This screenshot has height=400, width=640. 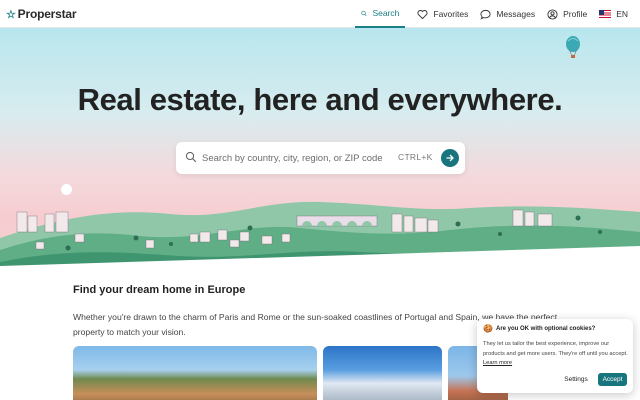 I want to click on main-nav: Search Favorites Messages Profile EN, so click(x=497, y=14).